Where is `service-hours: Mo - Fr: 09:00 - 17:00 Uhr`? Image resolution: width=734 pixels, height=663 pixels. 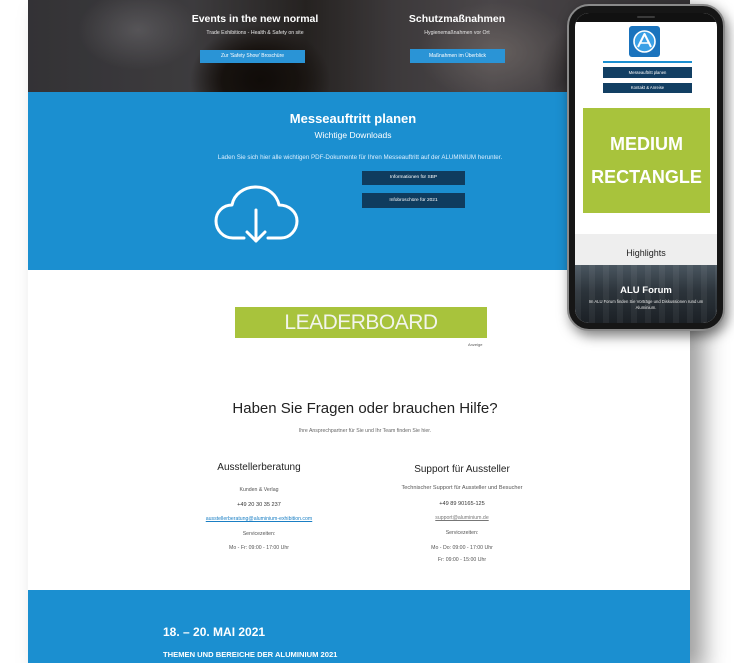
service-hours: Mo - Fr: 09:00 - 17:00 Uhr is located at coordinates (259, 548).